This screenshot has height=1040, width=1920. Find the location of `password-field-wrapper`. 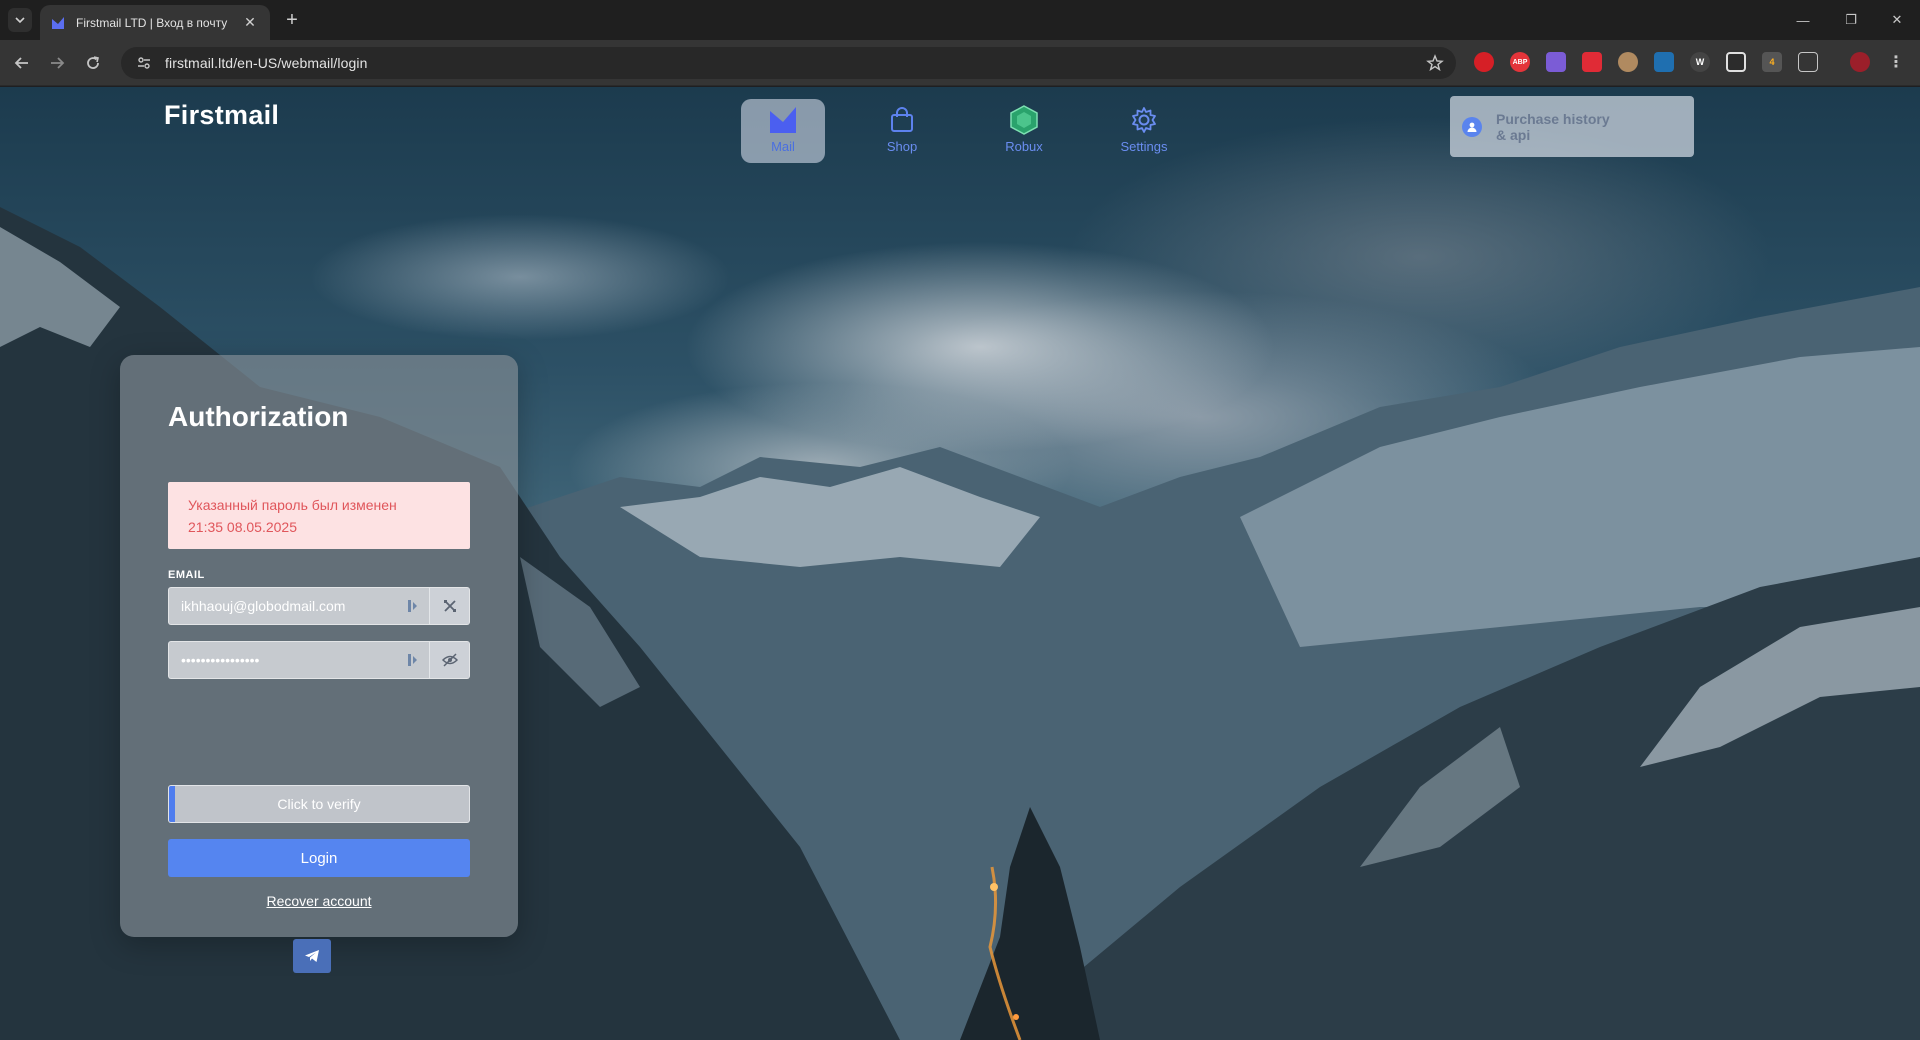

password-field-wrapper is located at coordinates (319, 660).